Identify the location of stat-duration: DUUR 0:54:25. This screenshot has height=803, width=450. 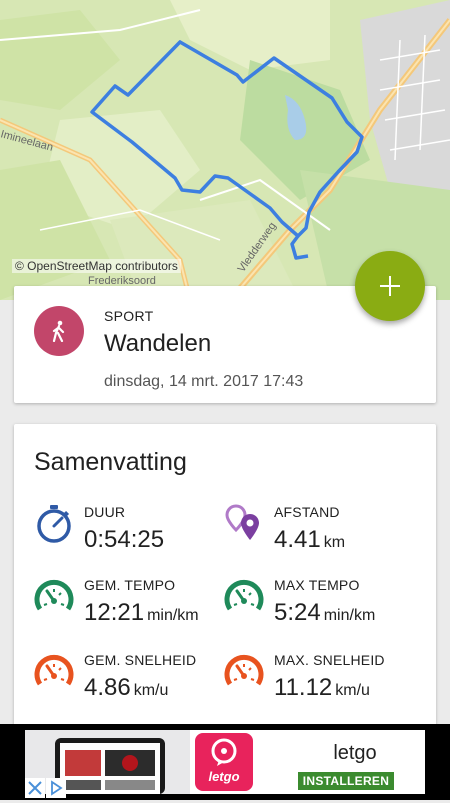
(134, 534).